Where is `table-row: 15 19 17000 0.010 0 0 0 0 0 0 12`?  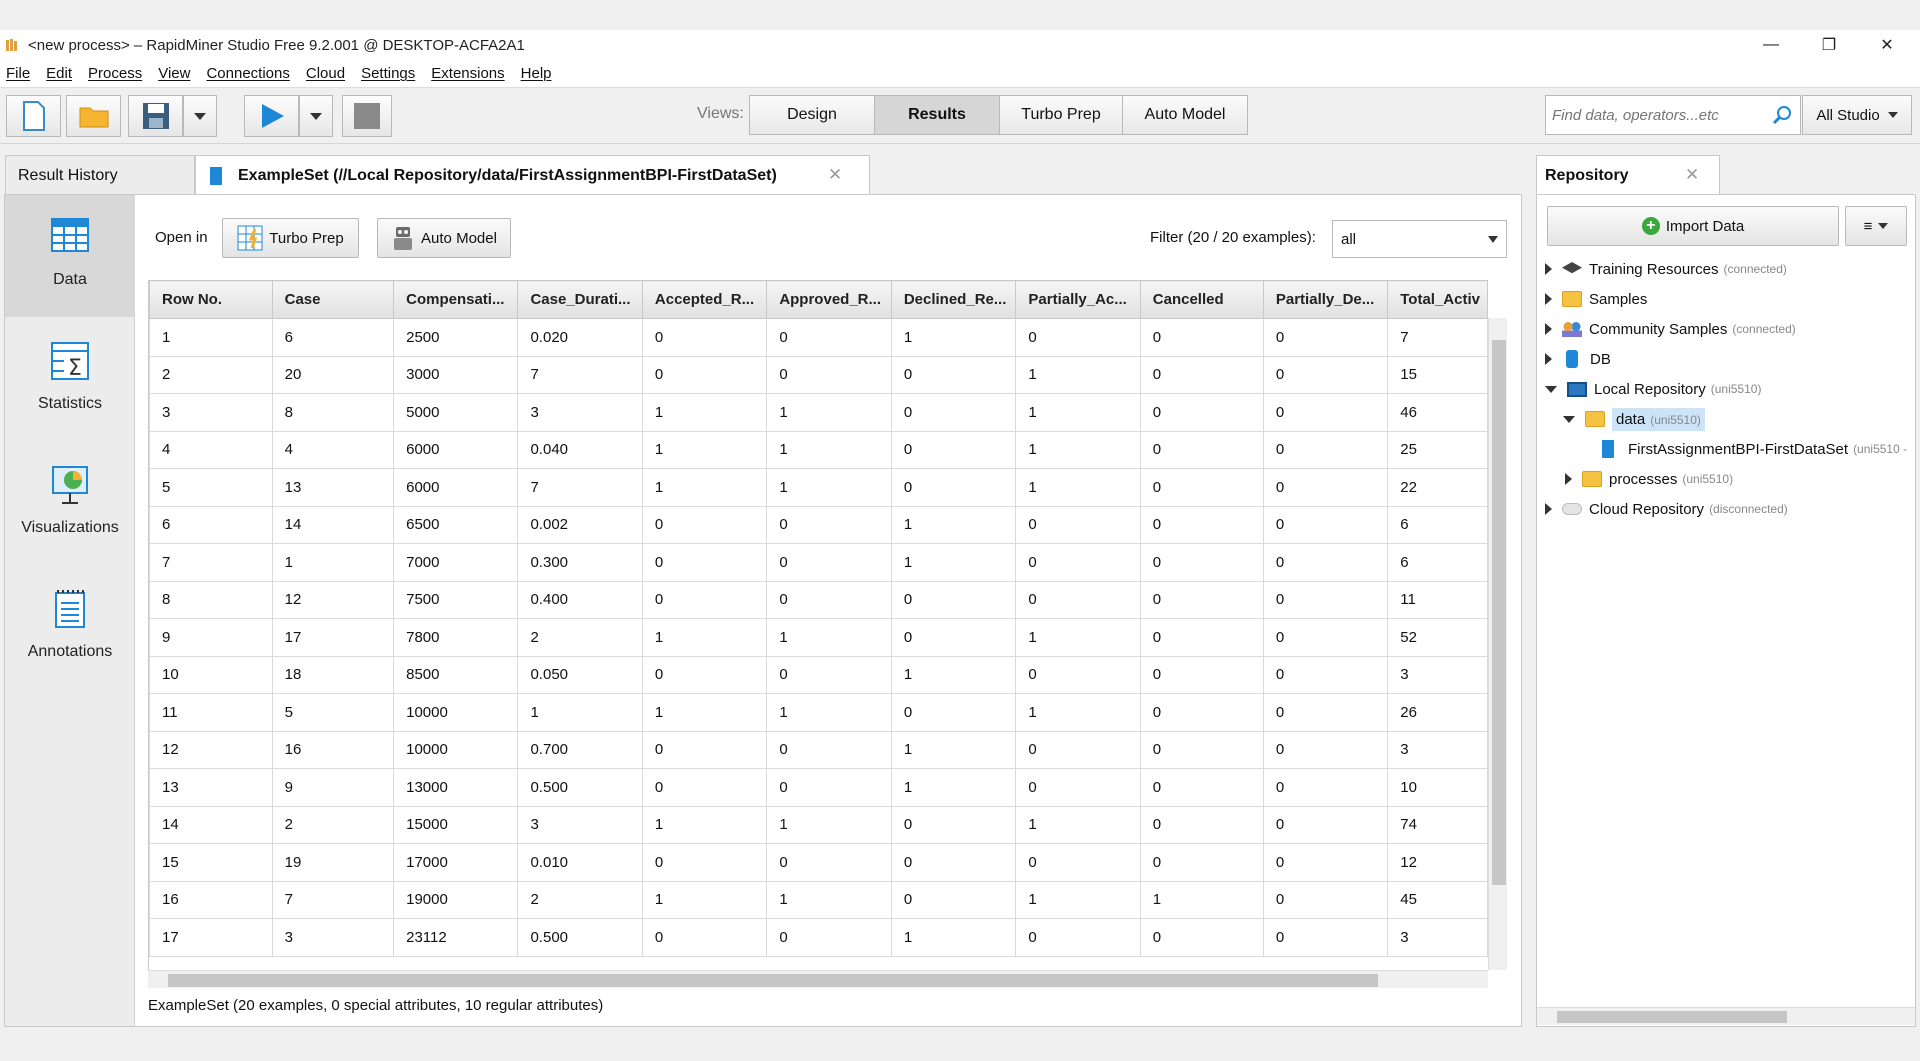 table-row: 15 19 17000 0.010 0 0 0 0 0 0 12 is located at coordinates (818, 862).